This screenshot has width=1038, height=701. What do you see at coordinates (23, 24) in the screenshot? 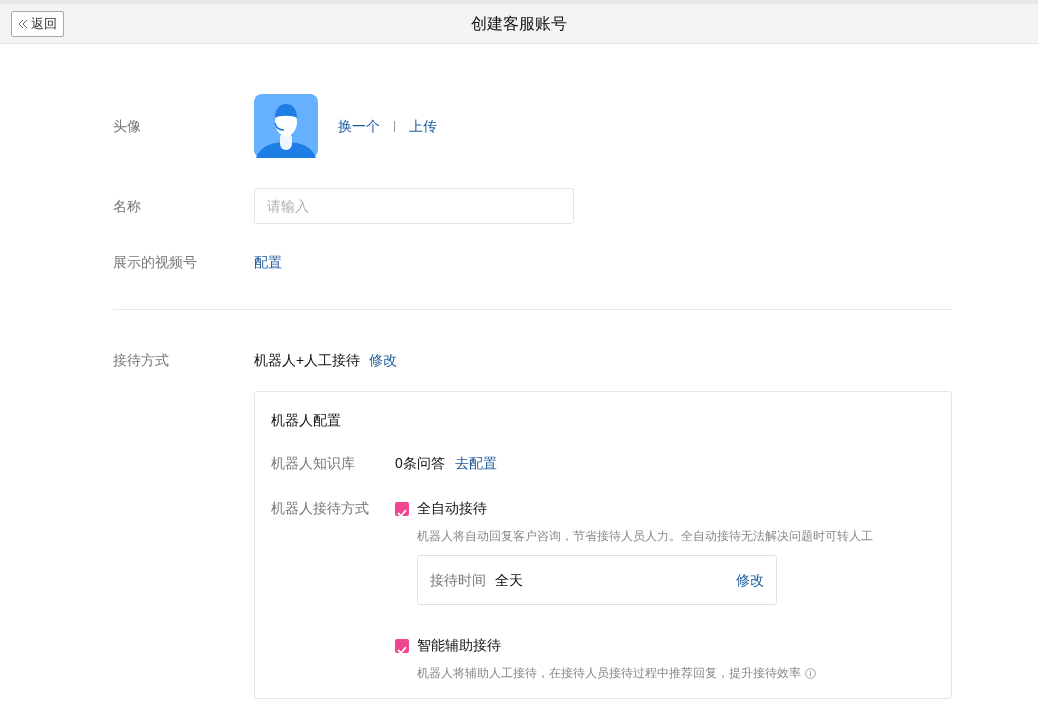
I see `double-chevron-icon` at bounding box center [23, 24].